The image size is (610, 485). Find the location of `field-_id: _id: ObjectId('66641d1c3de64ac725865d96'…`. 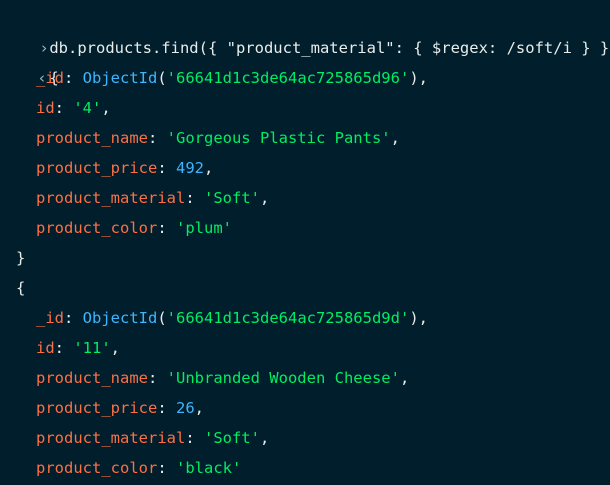

field-_id: _id: ObjectId('66641d1c3de64ac725865d96'… is located at coordinates (232, 78).